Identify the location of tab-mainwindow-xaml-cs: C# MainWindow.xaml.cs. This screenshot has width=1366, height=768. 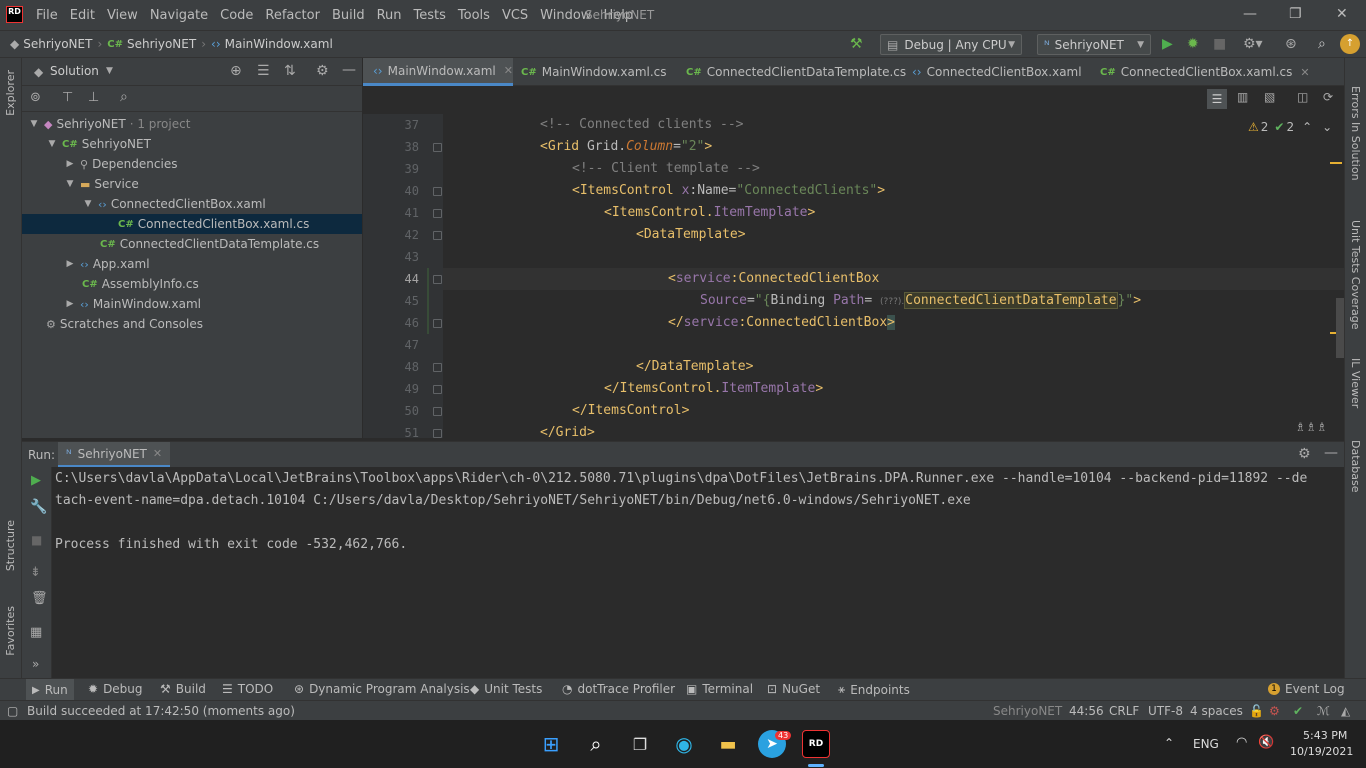
(594, 72).